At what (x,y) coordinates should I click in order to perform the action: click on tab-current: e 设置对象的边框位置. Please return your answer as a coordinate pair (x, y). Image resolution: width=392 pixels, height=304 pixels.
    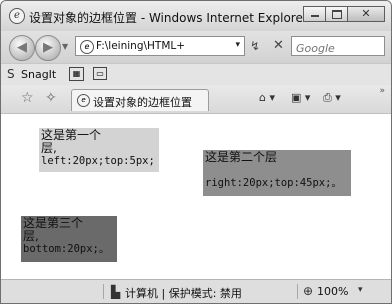
    Looking at the image, I should click on (140, 100).